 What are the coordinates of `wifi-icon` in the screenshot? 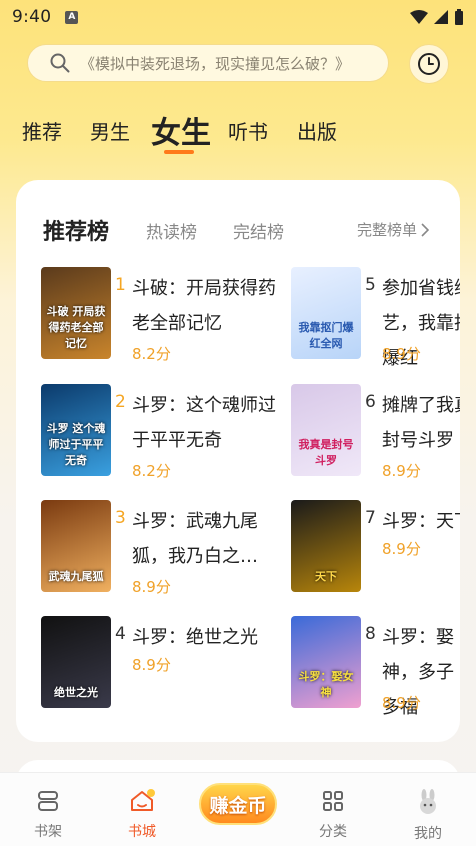 It's located at (419, 17).